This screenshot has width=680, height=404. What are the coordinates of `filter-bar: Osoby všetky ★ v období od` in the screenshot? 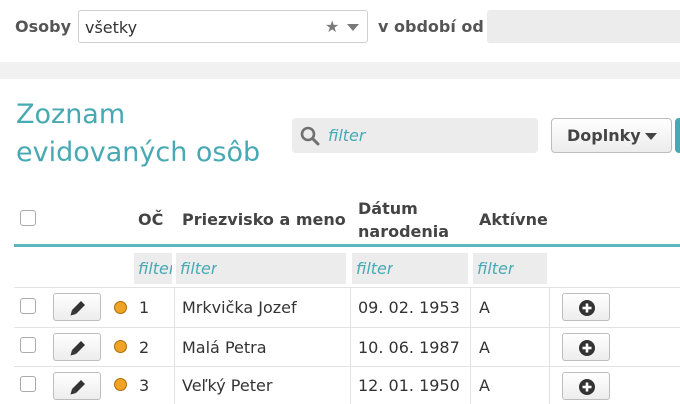 It's located at (340, 27).